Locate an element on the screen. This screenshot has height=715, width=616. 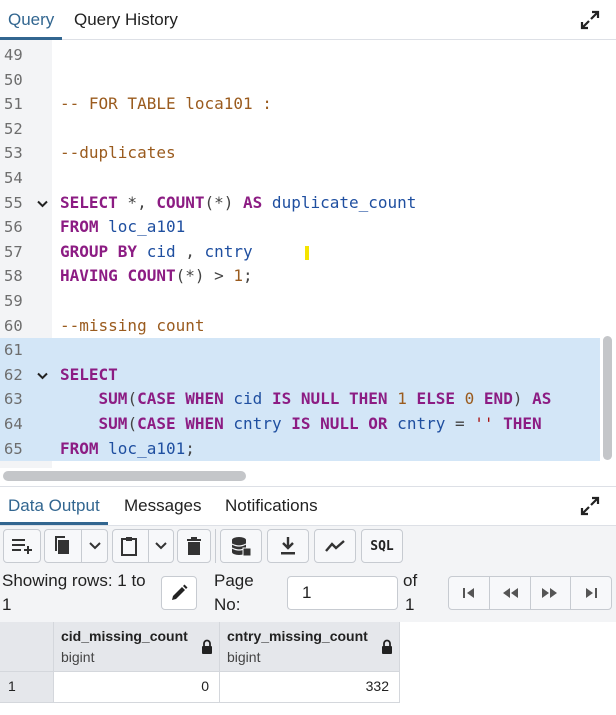
code-token: --duplicates is located at coordinates (118, 153).